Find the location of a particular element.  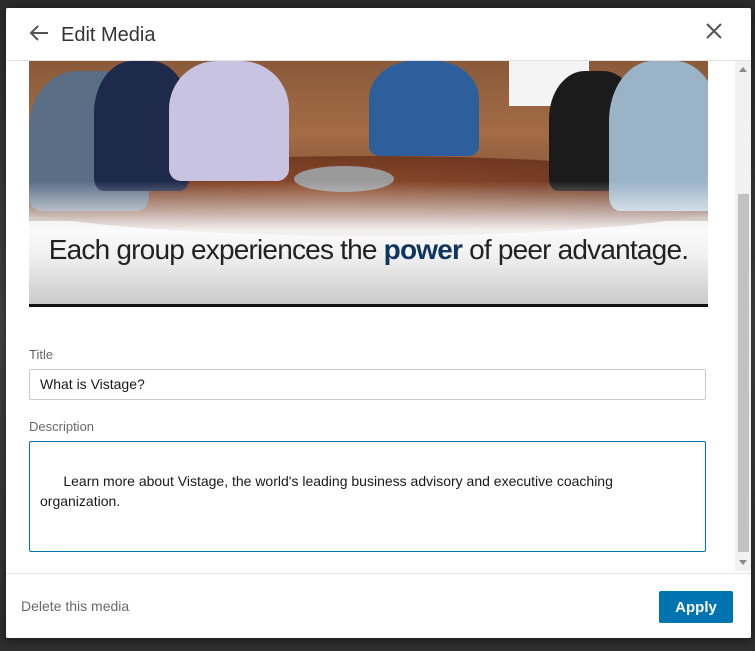

close-button is located at coordinates (714, 33).